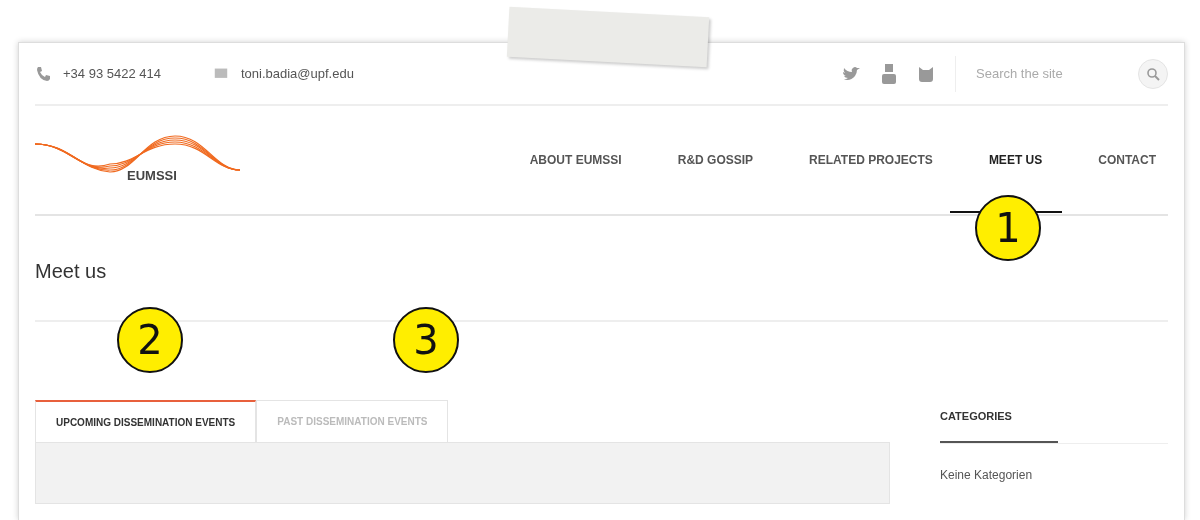 The image size is (1200, 520). I want to click on search-button, so click(1153, 73).